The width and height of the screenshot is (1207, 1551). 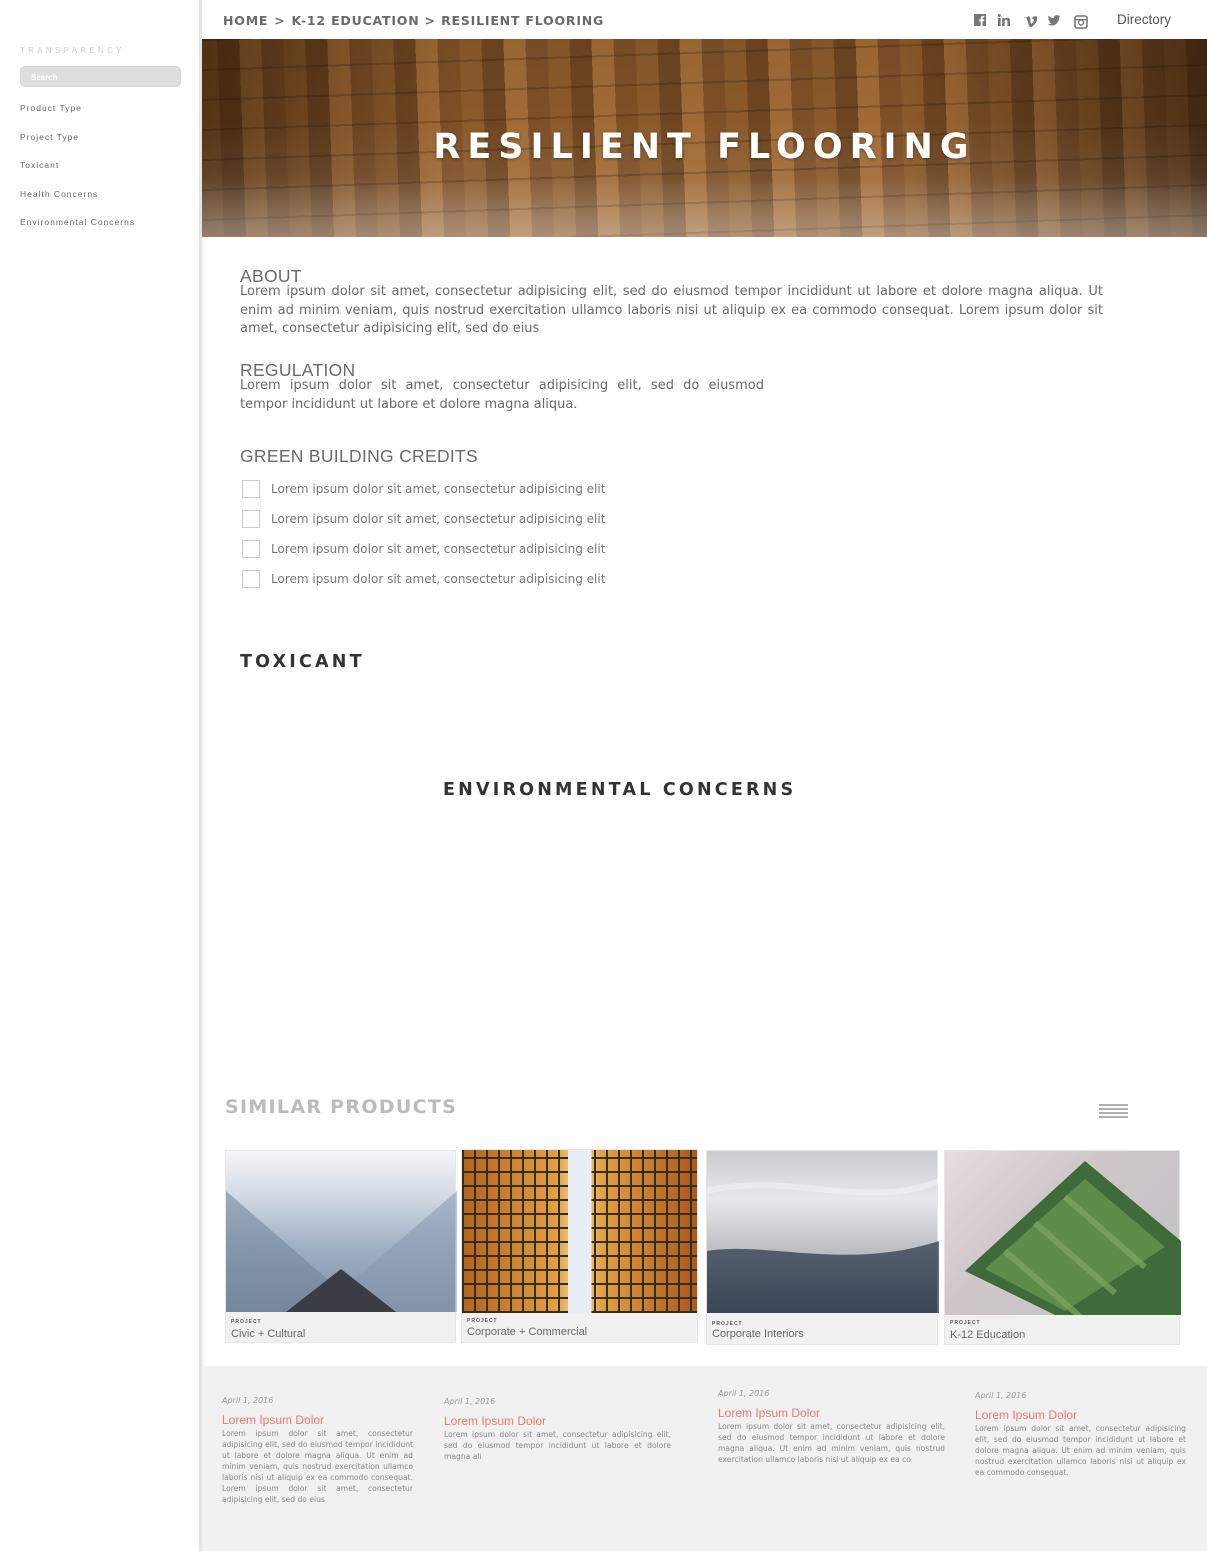 I want to click on sidebar-item-product-type: Product Type, so click(x=51, y=108).